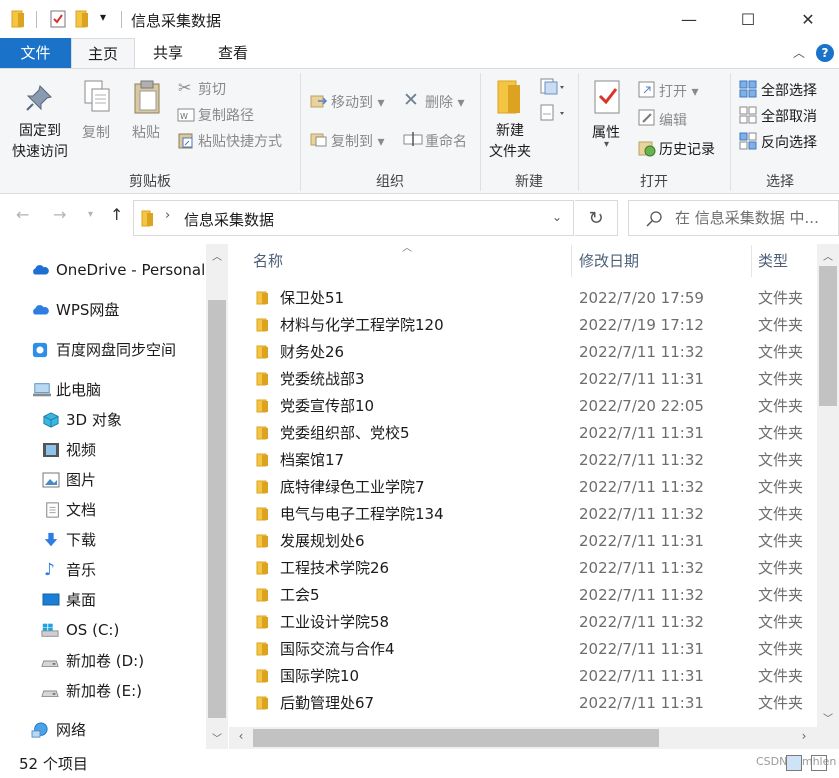 The width and height of the screenshot is (839, 778). Describe the element at coordinates (828, 486) in the screenshot. I see `file-list-scrollbar: ︿ ﹀` at that location.